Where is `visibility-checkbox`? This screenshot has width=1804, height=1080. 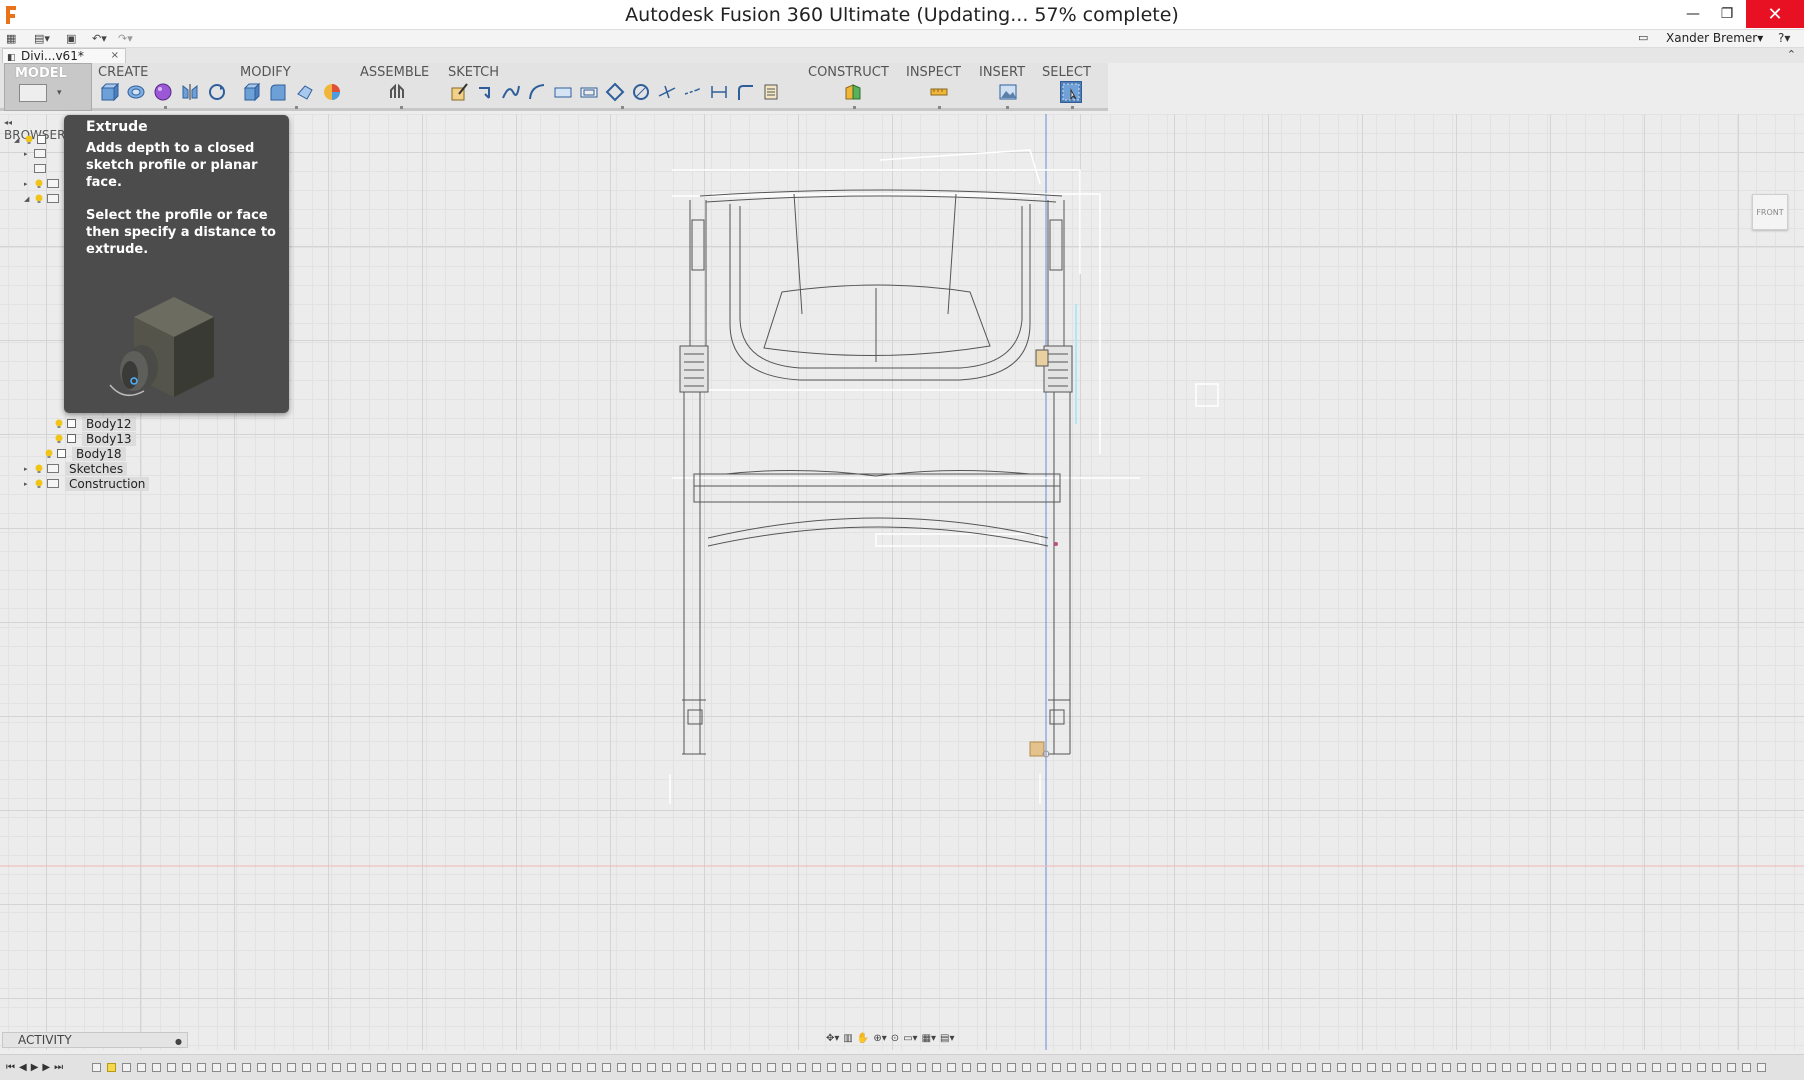
visibility-checkbox is located at coordinates (41, 139).